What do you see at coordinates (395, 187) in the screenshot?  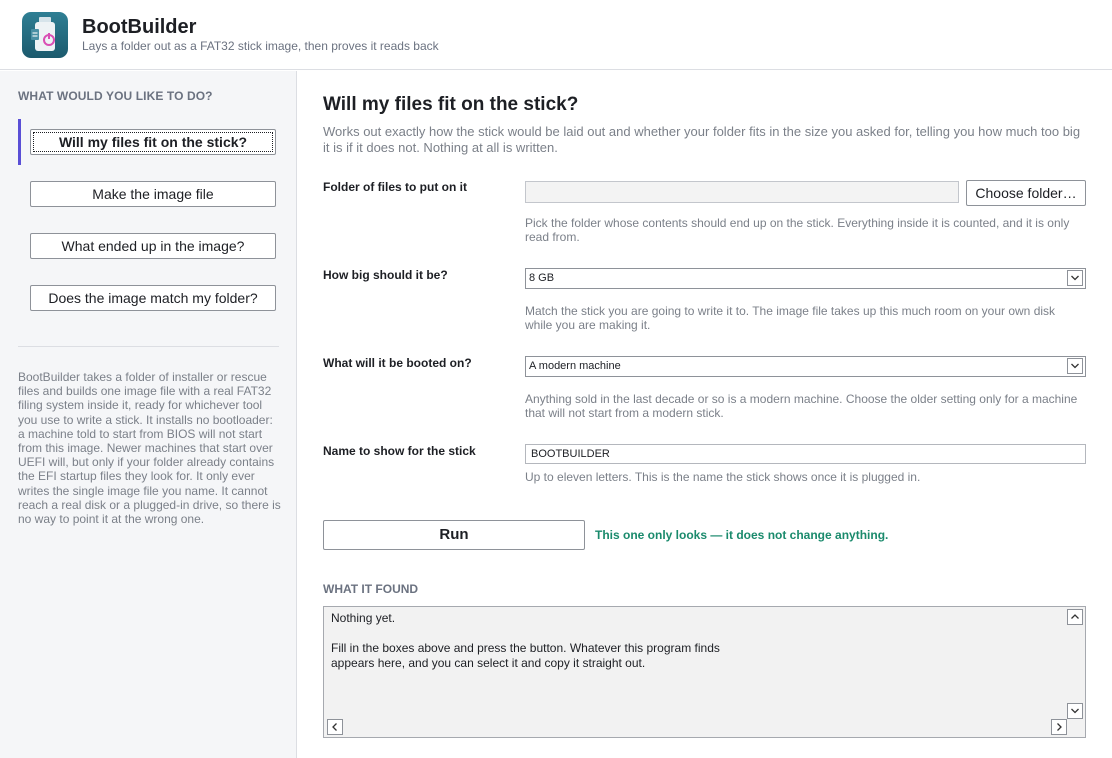 I see `folder-label: Folder of files to put on it` at bounding box center [395, 187].